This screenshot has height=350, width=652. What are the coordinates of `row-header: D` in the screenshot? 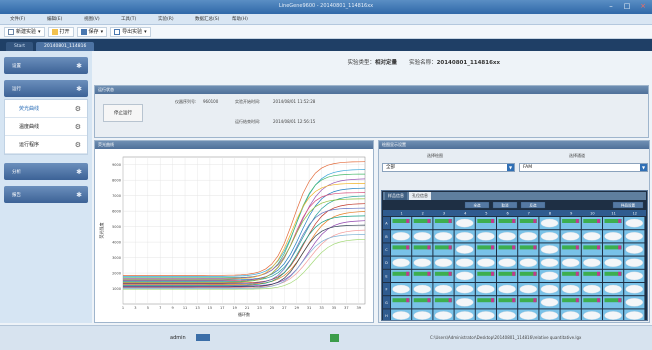 It's located at (386, 263).